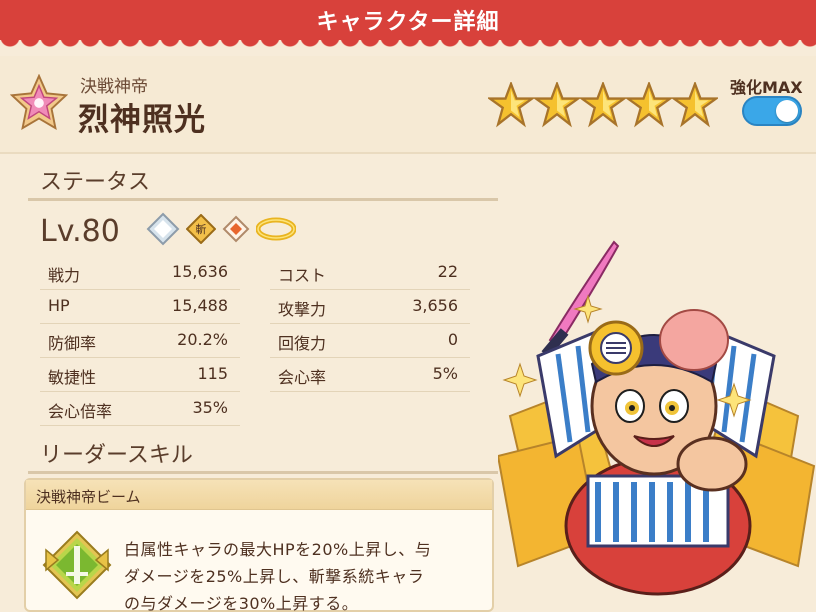 The width and height of the screenshot is (816, 612). I want to click on level-label: Lv.80, so click(80, 231).